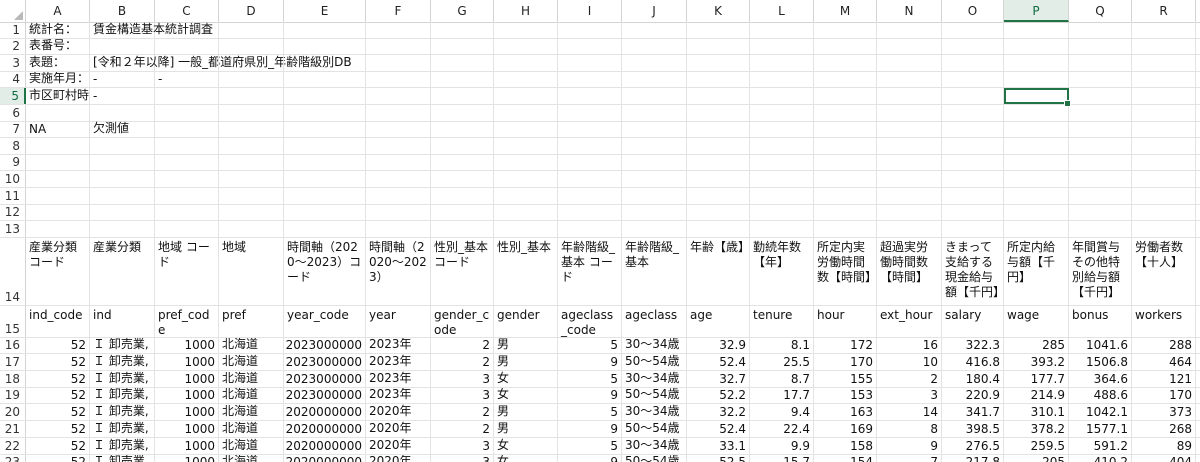 This screenshot has width=1200, height=462. Describe the element at coordinates (654, 429) in the screenshot. I see `cell-j: 50〜54歳` at that location.